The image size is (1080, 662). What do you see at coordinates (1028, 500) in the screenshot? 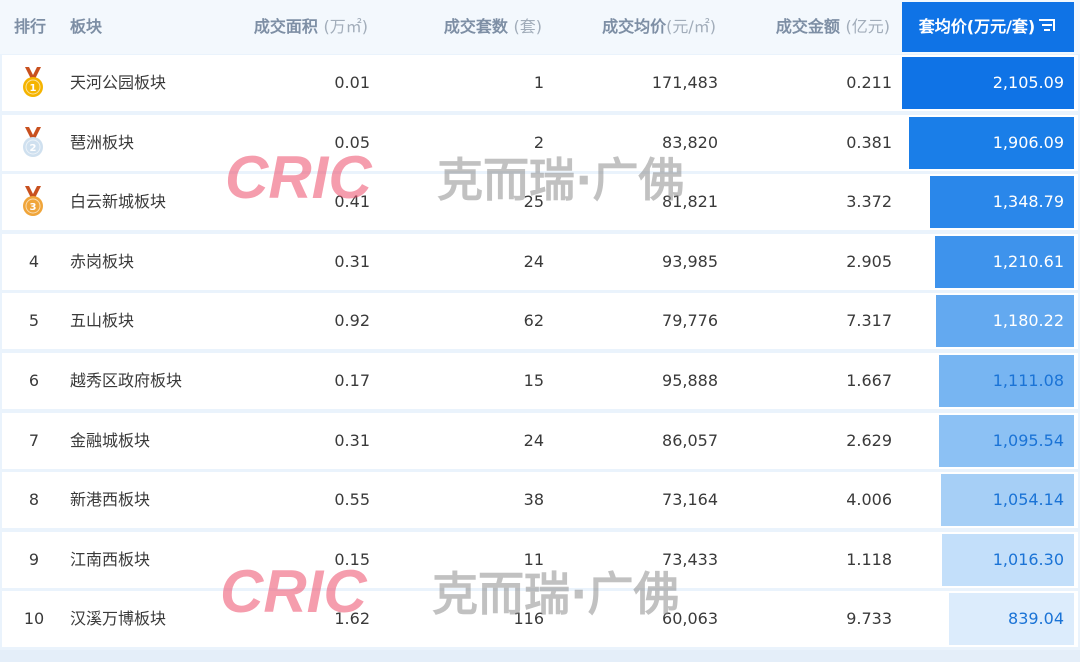
I see `unit-price-value: 1,054.14` at bounding box center [1028, 500].